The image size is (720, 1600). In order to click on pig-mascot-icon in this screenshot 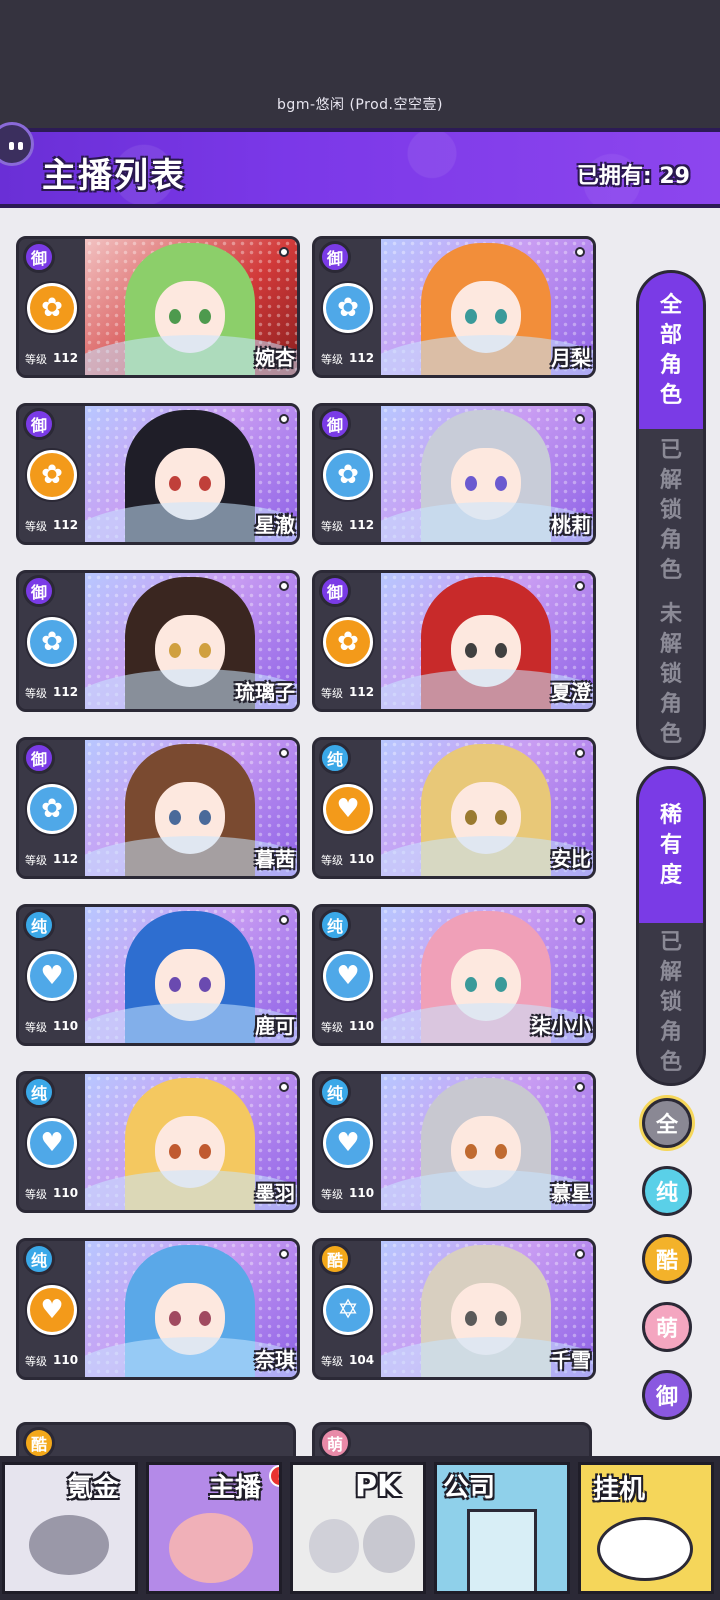, I will do `click(211, 1548)`.